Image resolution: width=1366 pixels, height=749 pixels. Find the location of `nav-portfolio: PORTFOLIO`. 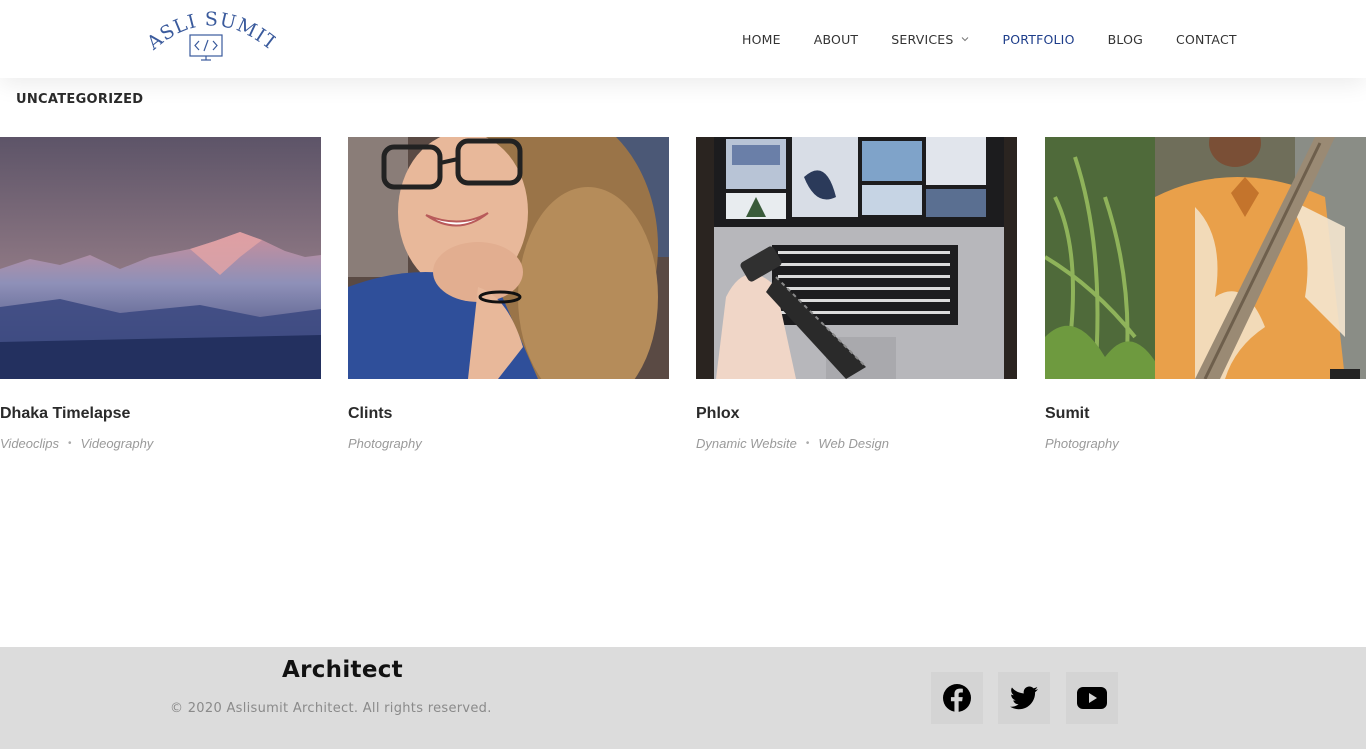

nav-portfolio: PORTFOLIO is located at coordinates (1039, 39).